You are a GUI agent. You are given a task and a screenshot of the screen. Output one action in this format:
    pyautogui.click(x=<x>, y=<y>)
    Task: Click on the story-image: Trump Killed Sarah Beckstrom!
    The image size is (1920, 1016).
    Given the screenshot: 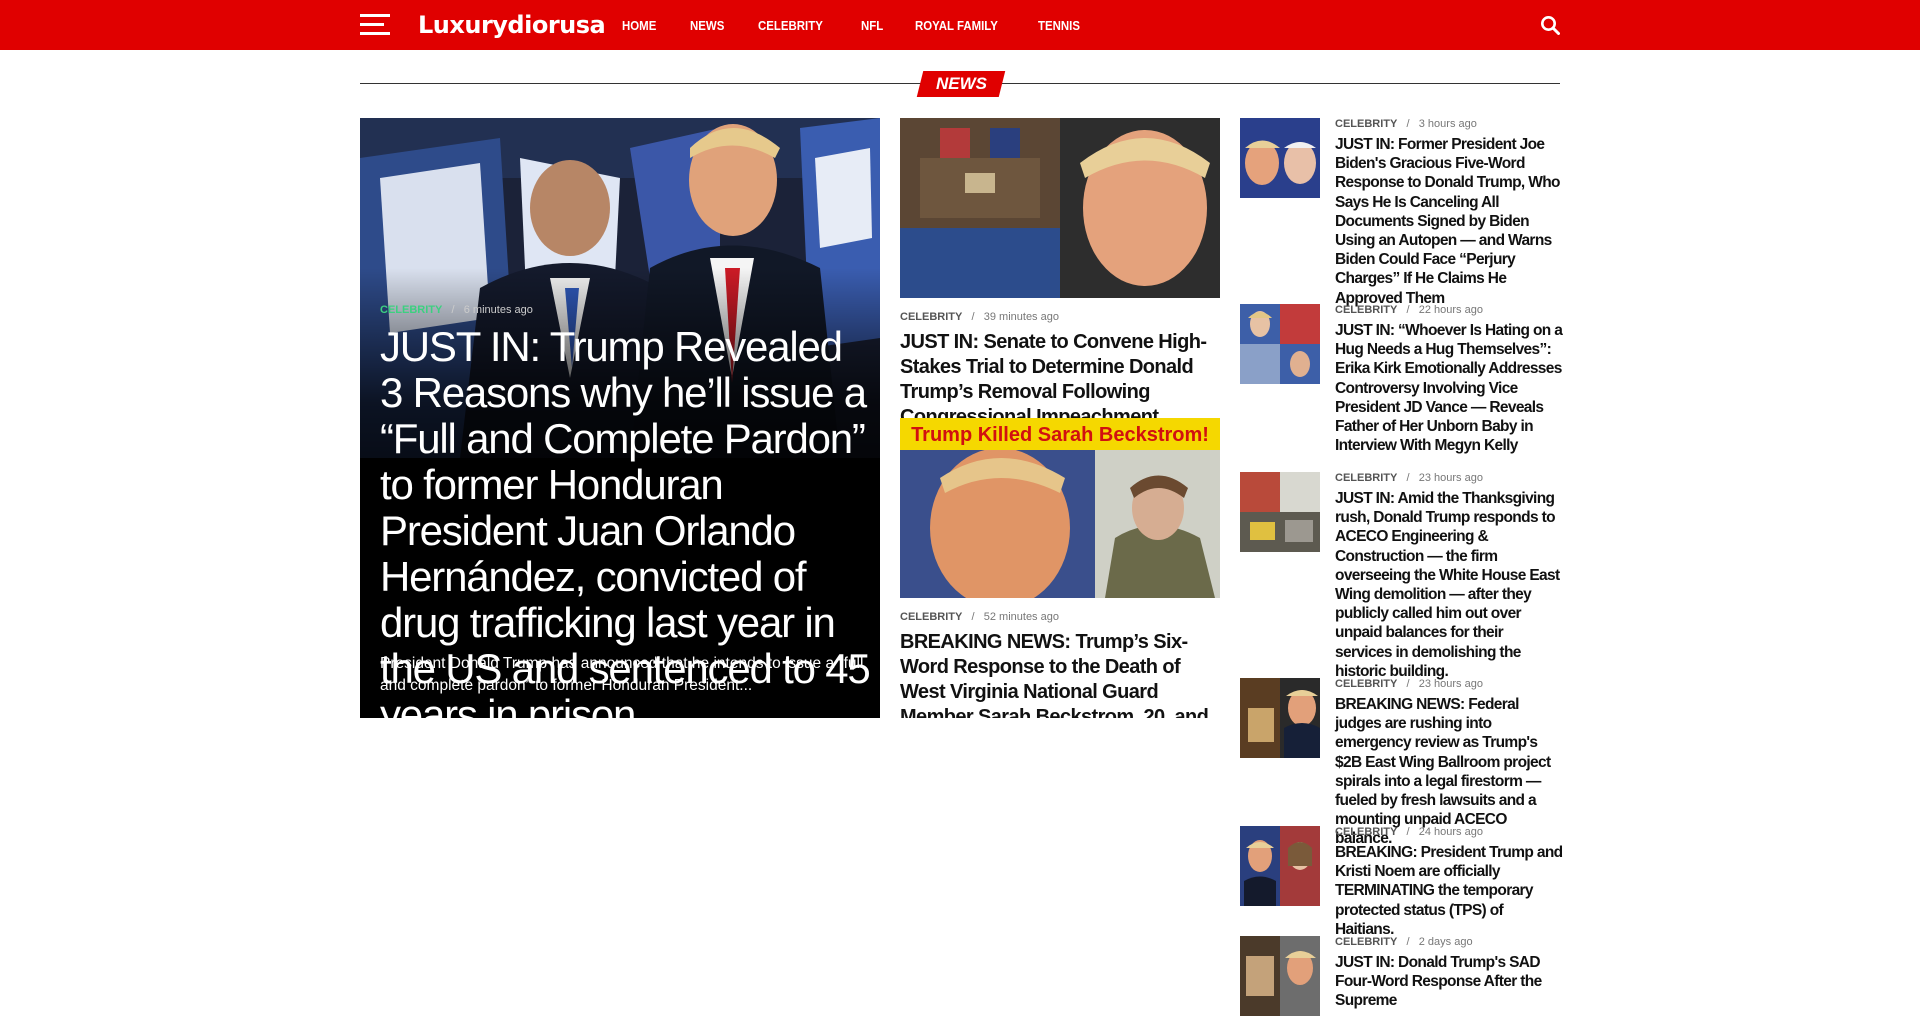 What is the action you would take?
    pyautogui.click(x=1060, y=508)
    